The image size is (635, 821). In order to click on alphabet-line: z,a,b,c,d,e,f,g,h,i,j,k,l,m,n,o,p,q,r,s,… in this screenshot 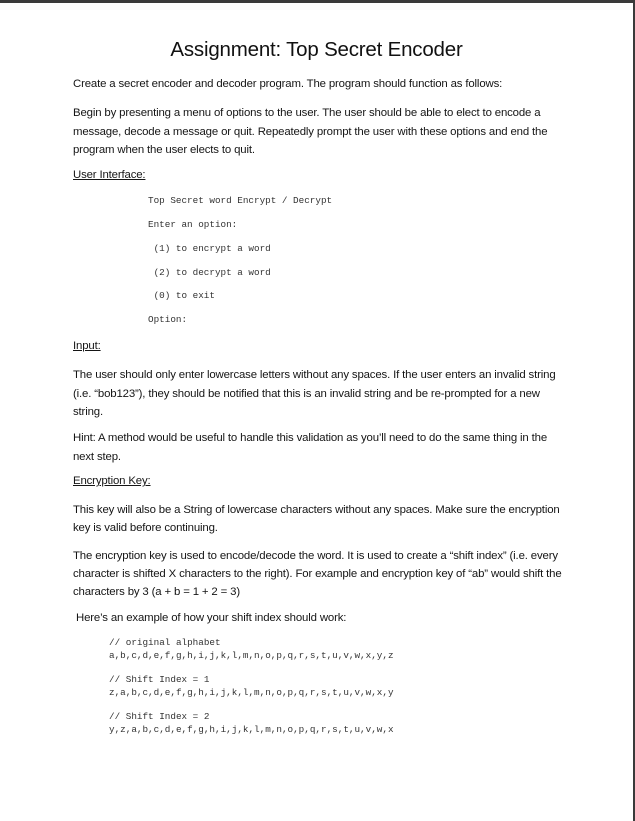, I will do `click(251, 692)`.